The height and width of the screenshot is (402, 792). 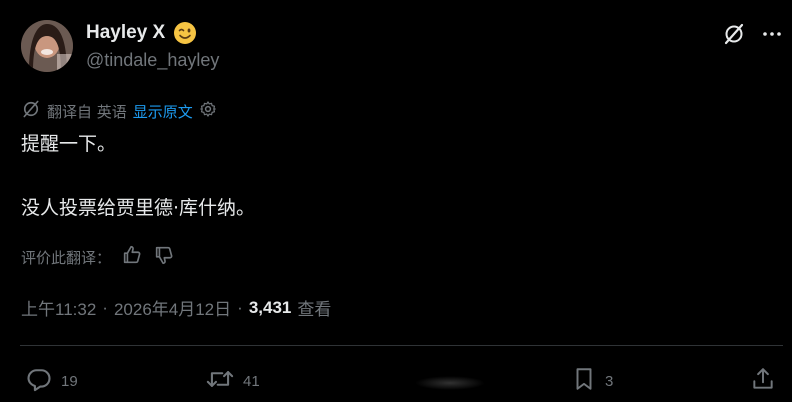 I want to click on views-count: 3,431, so click(x=270, y=308).